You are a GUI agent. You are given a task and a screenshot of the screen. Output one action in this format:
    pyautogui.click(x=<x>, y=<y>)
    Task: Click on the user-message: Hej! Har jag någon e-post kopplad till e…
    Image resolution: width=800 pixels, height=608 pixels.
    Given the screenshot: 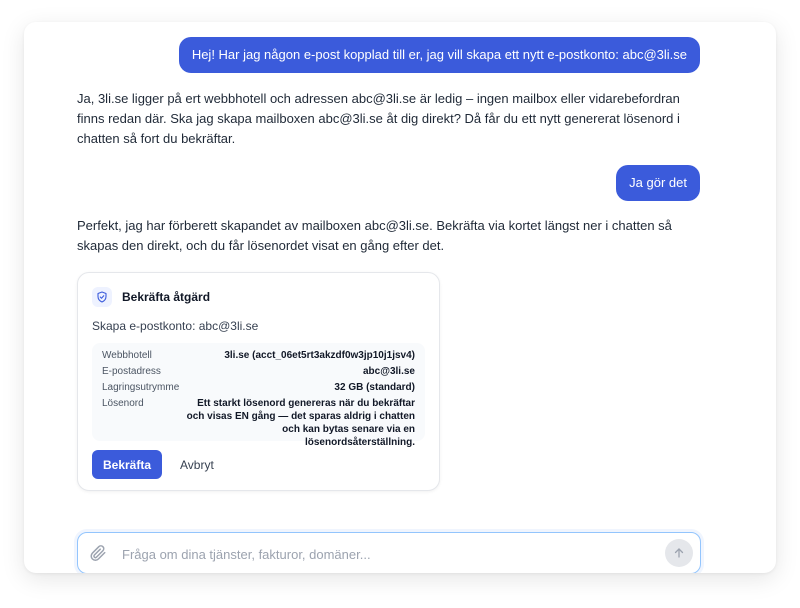 What is the action you would take?
    pyautogui.click(x=439, y=55)
    